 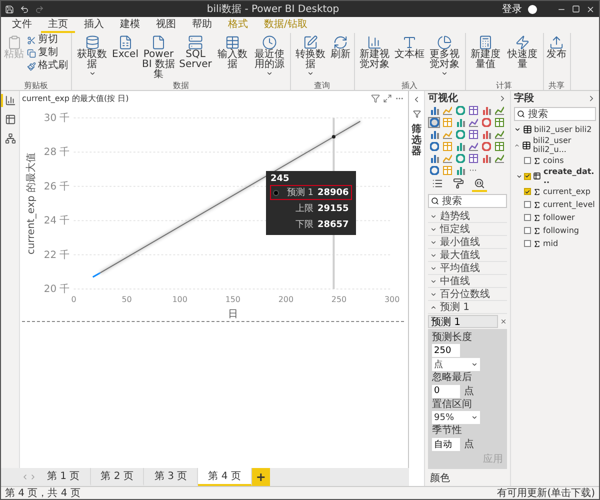 What do you see at coordinates (374, 52) in the screenshot?
I see `ribbon-button: 新建视觉对象` at bounding box center [374, 52].